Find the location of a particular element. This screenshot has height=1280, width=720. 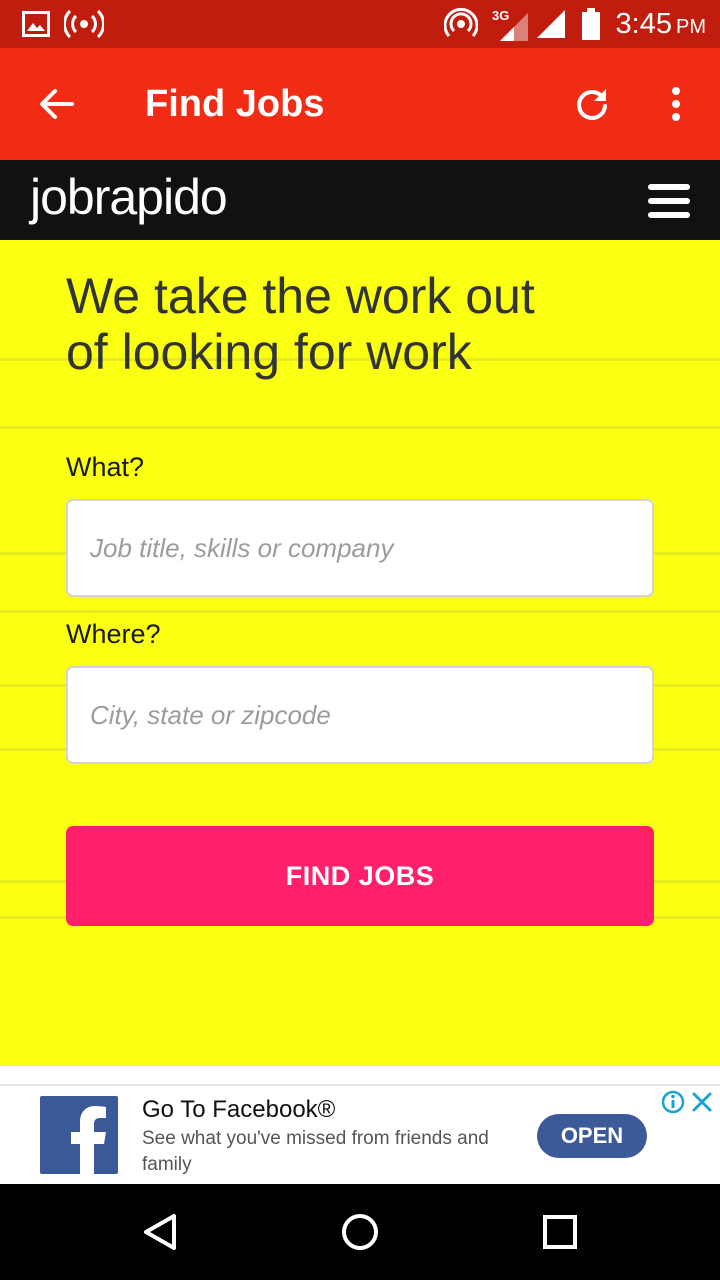

facebook-logo-icon is located at coordinates (79, 1135).